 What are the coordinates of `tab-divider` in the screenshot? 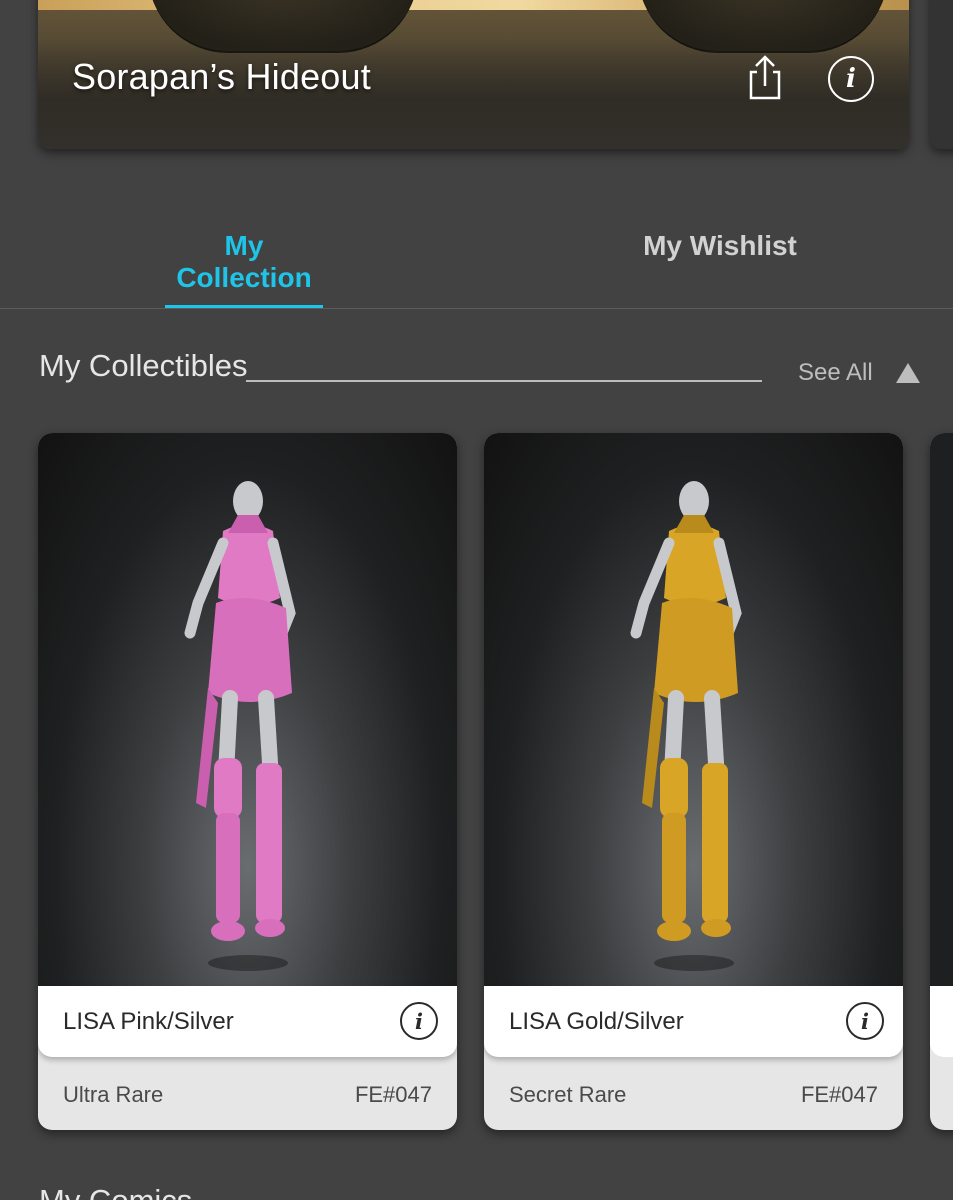 It's located at (476, 308).